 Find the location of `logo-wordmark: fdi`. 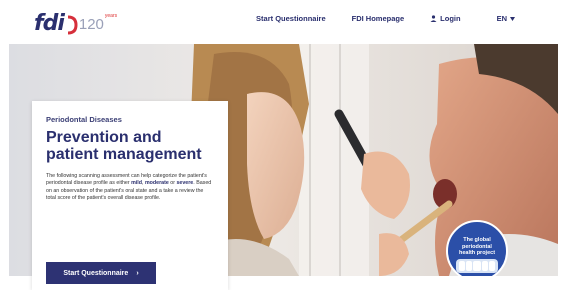

logo-wordmark: fdi is located at coordinates (49, 23).